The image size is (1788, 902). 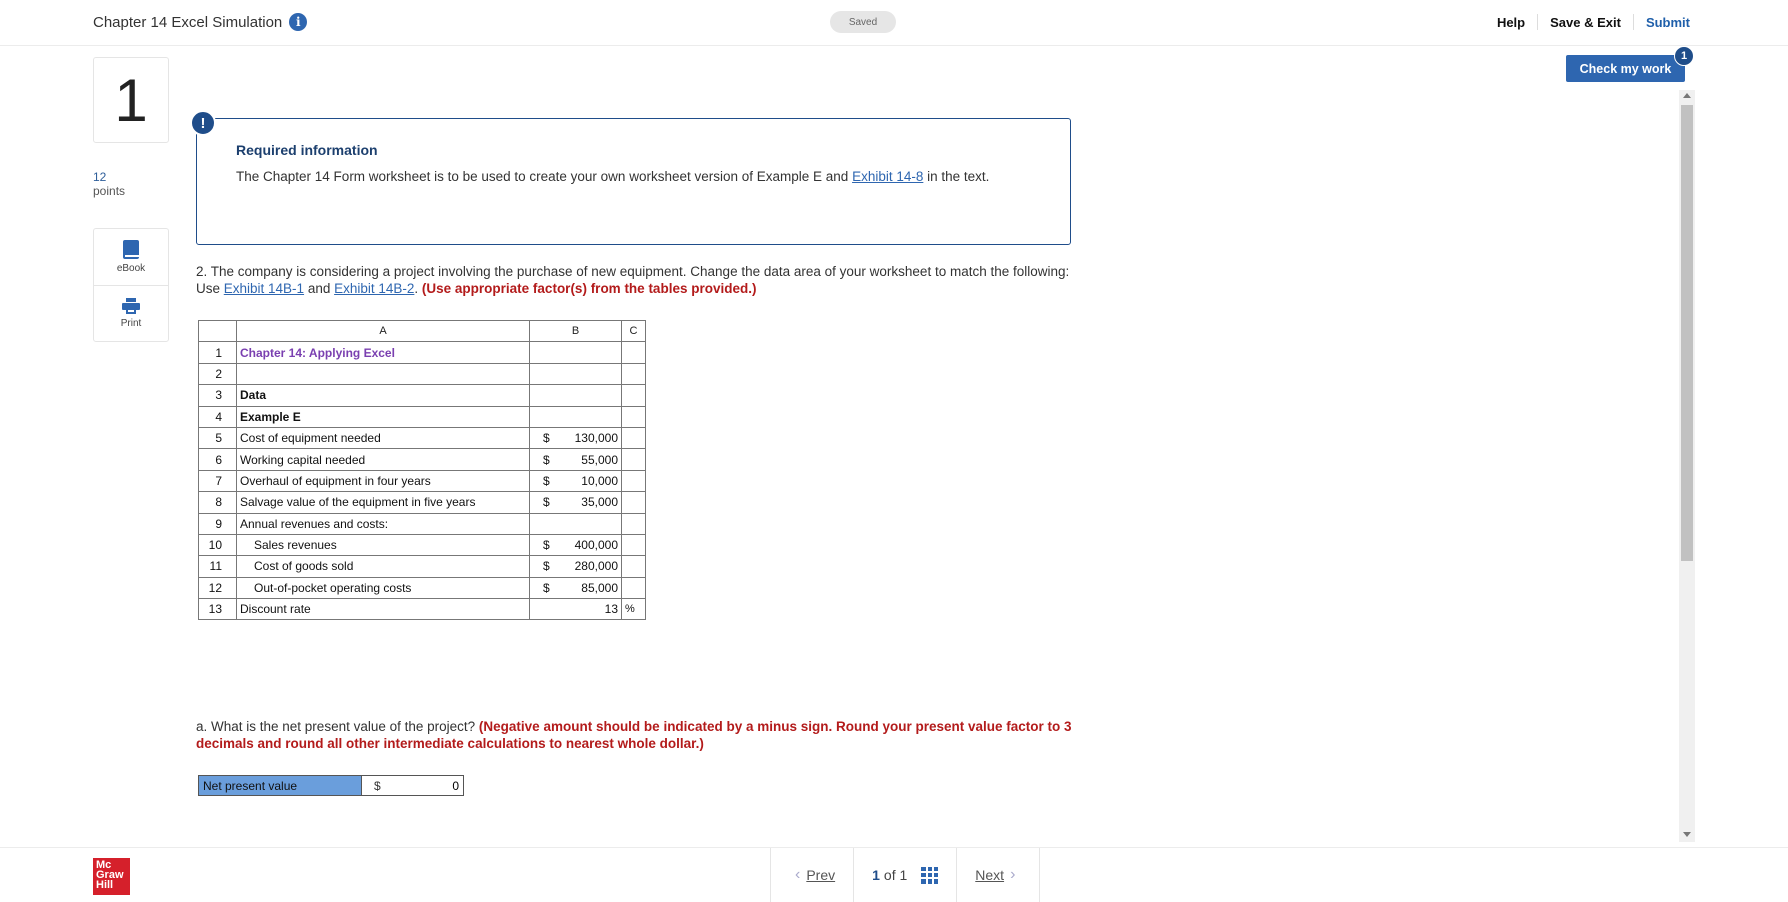 What do you see at coordinates (217, 545) in the screenshot?
I see `row-number: 10` at bounding box center [217, 545].